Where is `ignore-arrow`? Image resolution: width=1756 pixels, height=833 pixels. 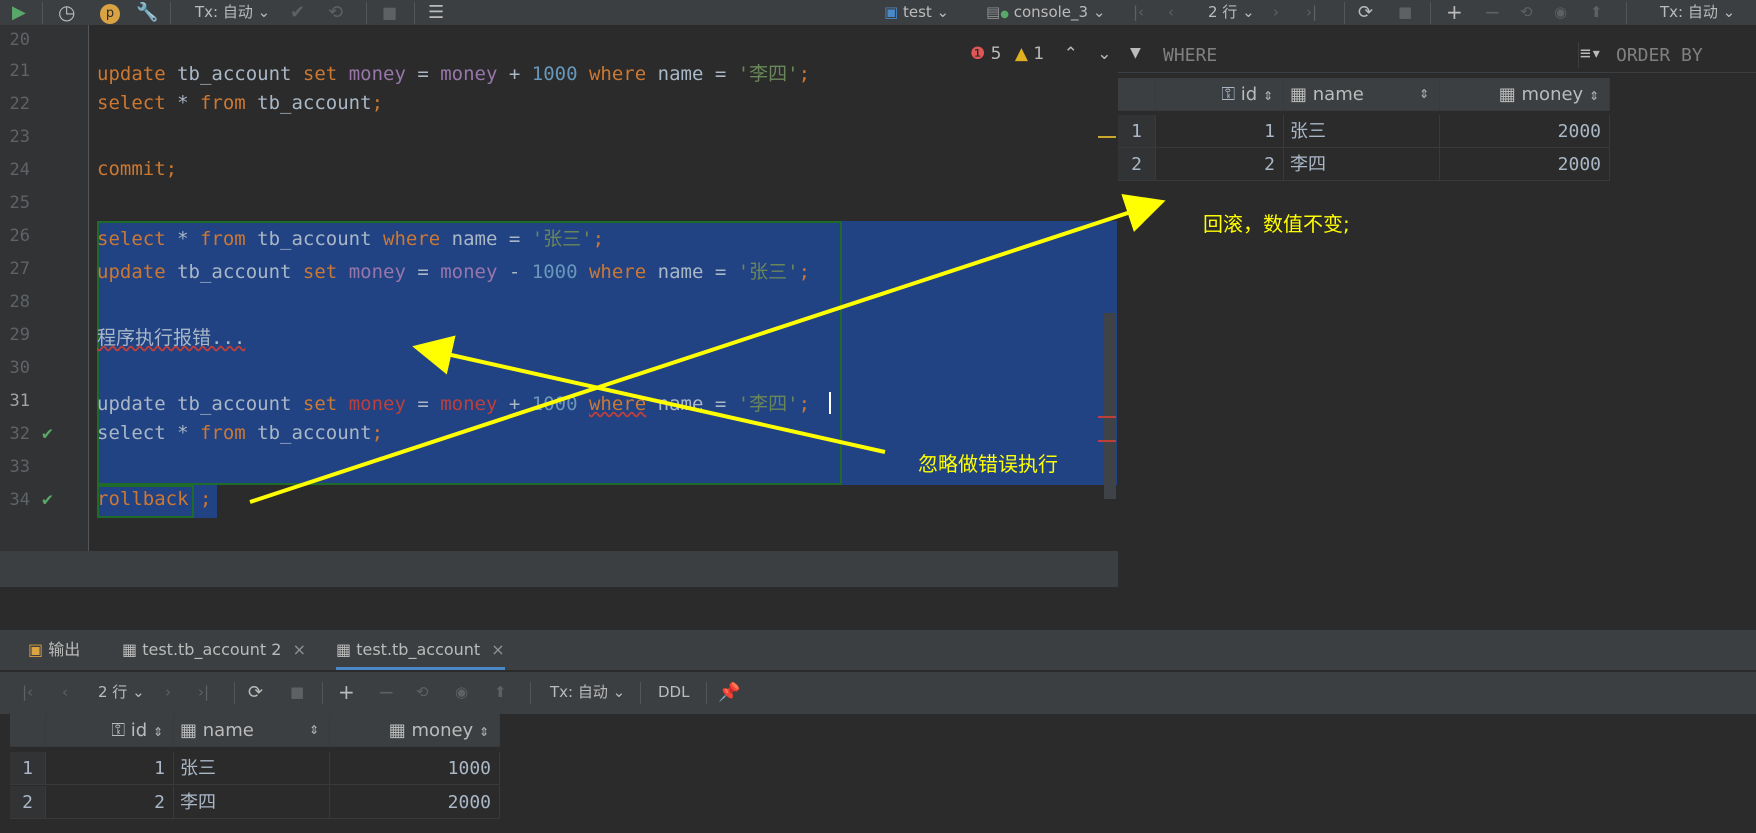
ignore-arrow is located at coordinates (649, 394).